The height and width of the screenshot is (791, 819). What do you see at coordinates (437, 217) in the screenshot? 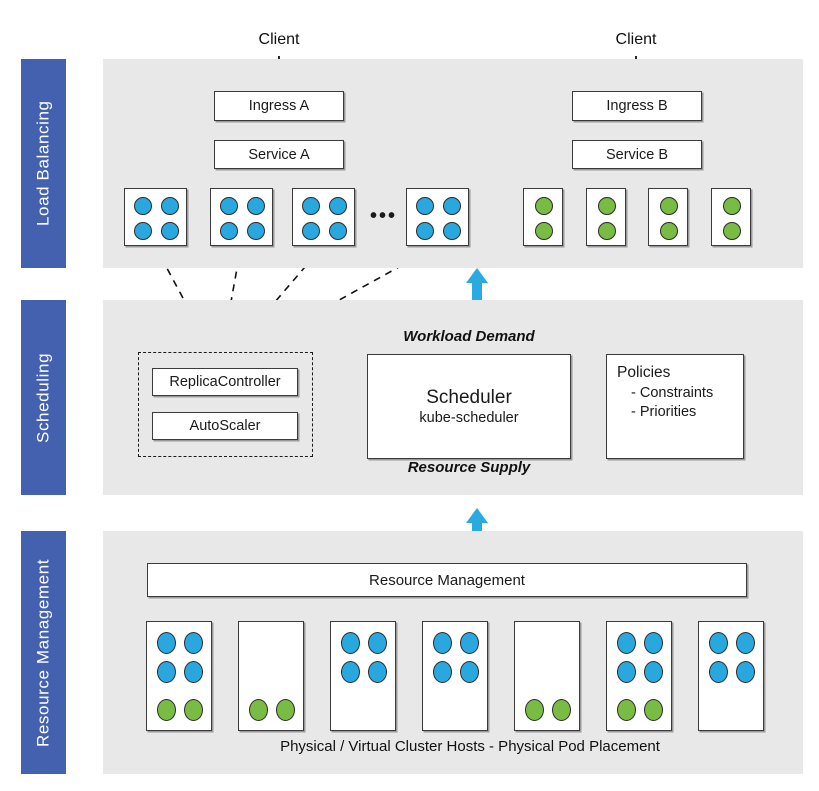
I see `pod-group-a4` at bounding box center [437, 217].